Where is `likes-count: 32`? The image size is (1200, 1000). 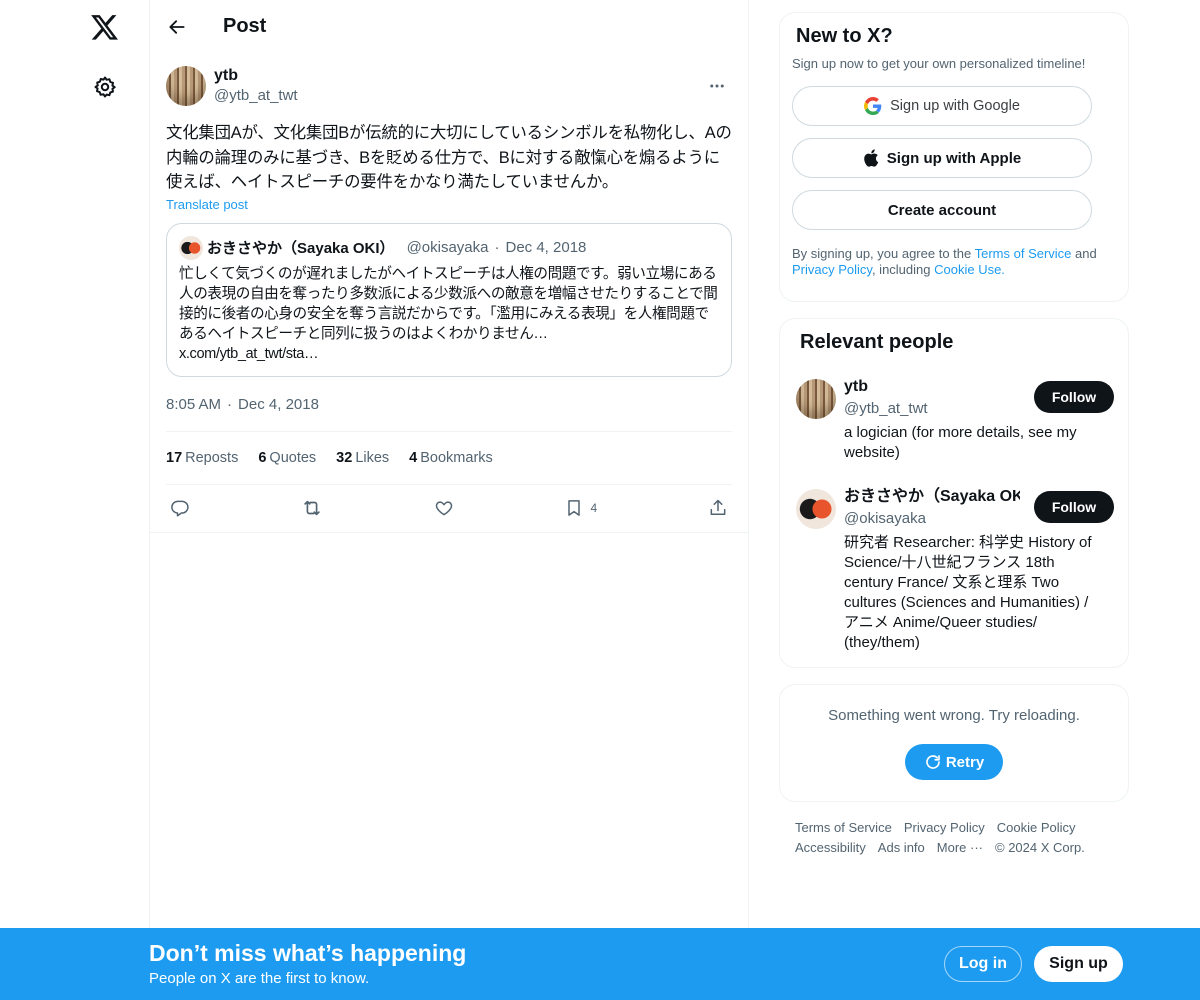
likes-count: 32 is located at coordinates (344, 457).